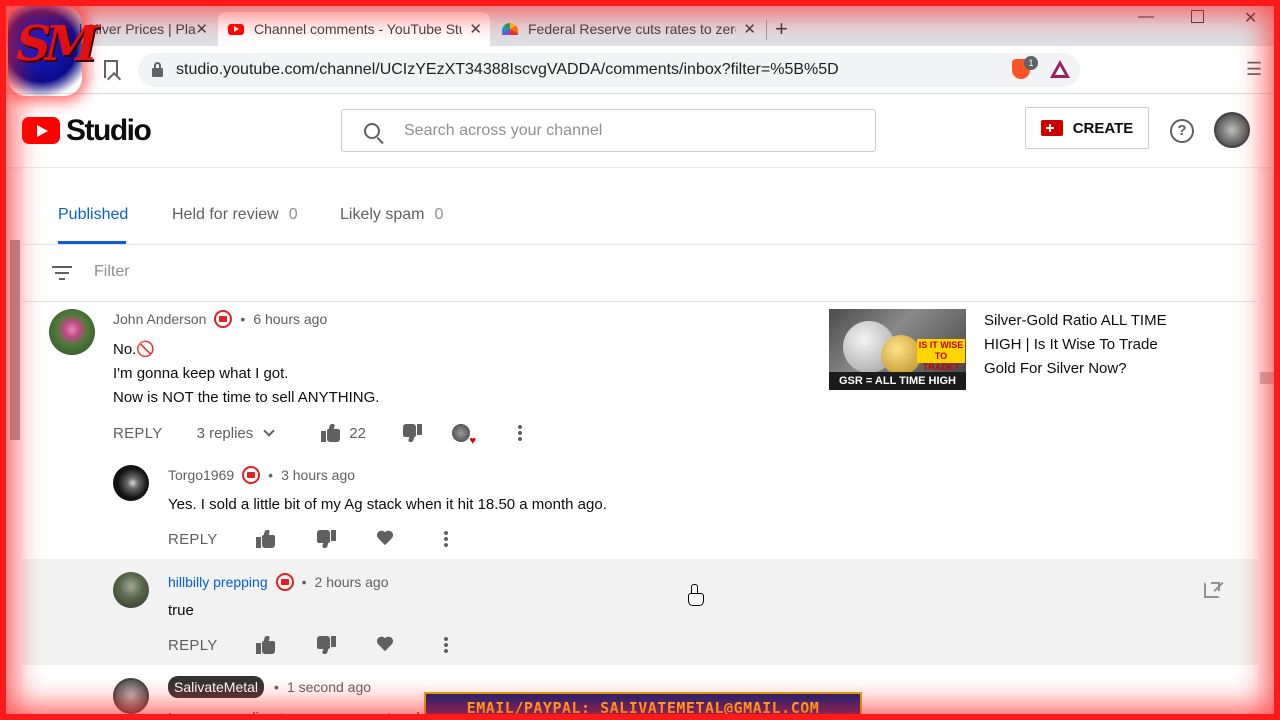 This screenshot has height=720, width=1280. I want to click on create-button: CREATE, so click(1087, 128).